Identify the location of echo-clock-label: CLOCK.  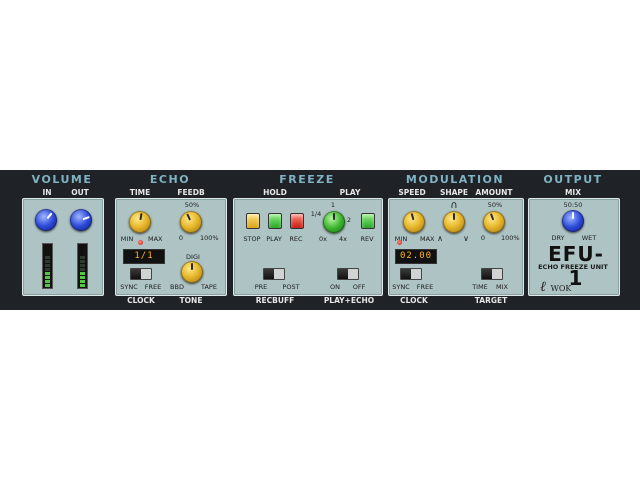
(141, 300).